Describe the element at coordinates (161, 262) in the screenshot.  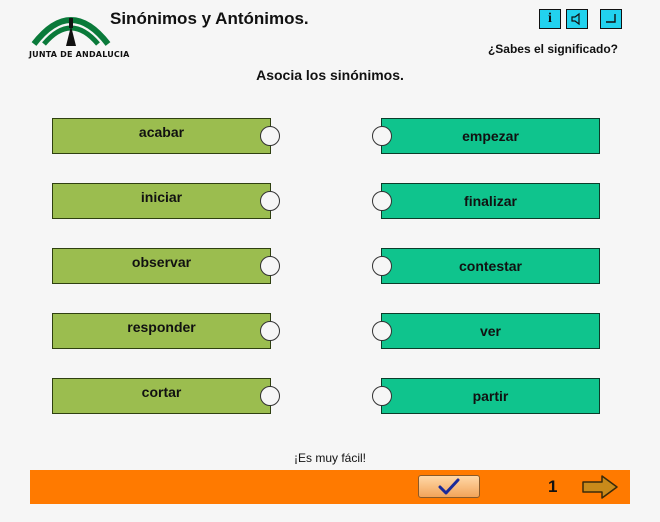
I see `tile-label: observar` at that location.